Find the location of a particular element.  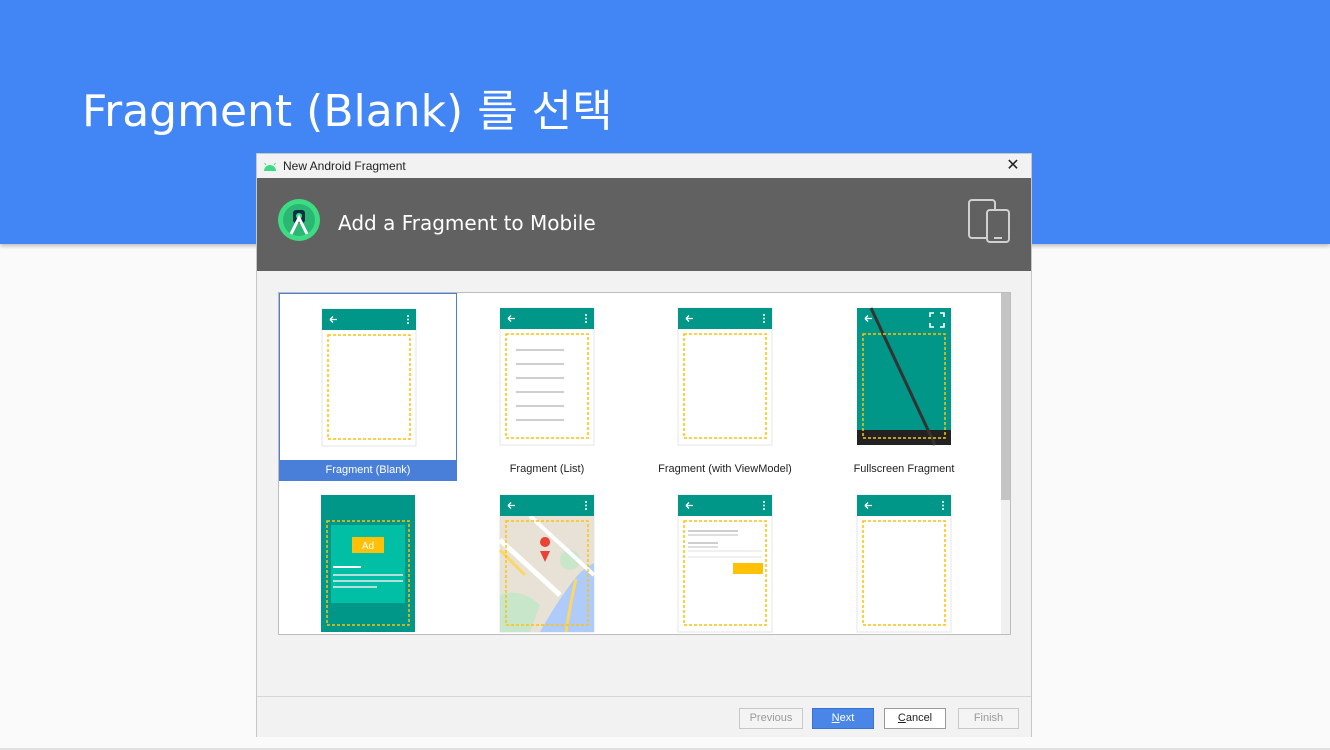

template-tile-1: Fragment (Blank) is located at coordinates (368, 387).